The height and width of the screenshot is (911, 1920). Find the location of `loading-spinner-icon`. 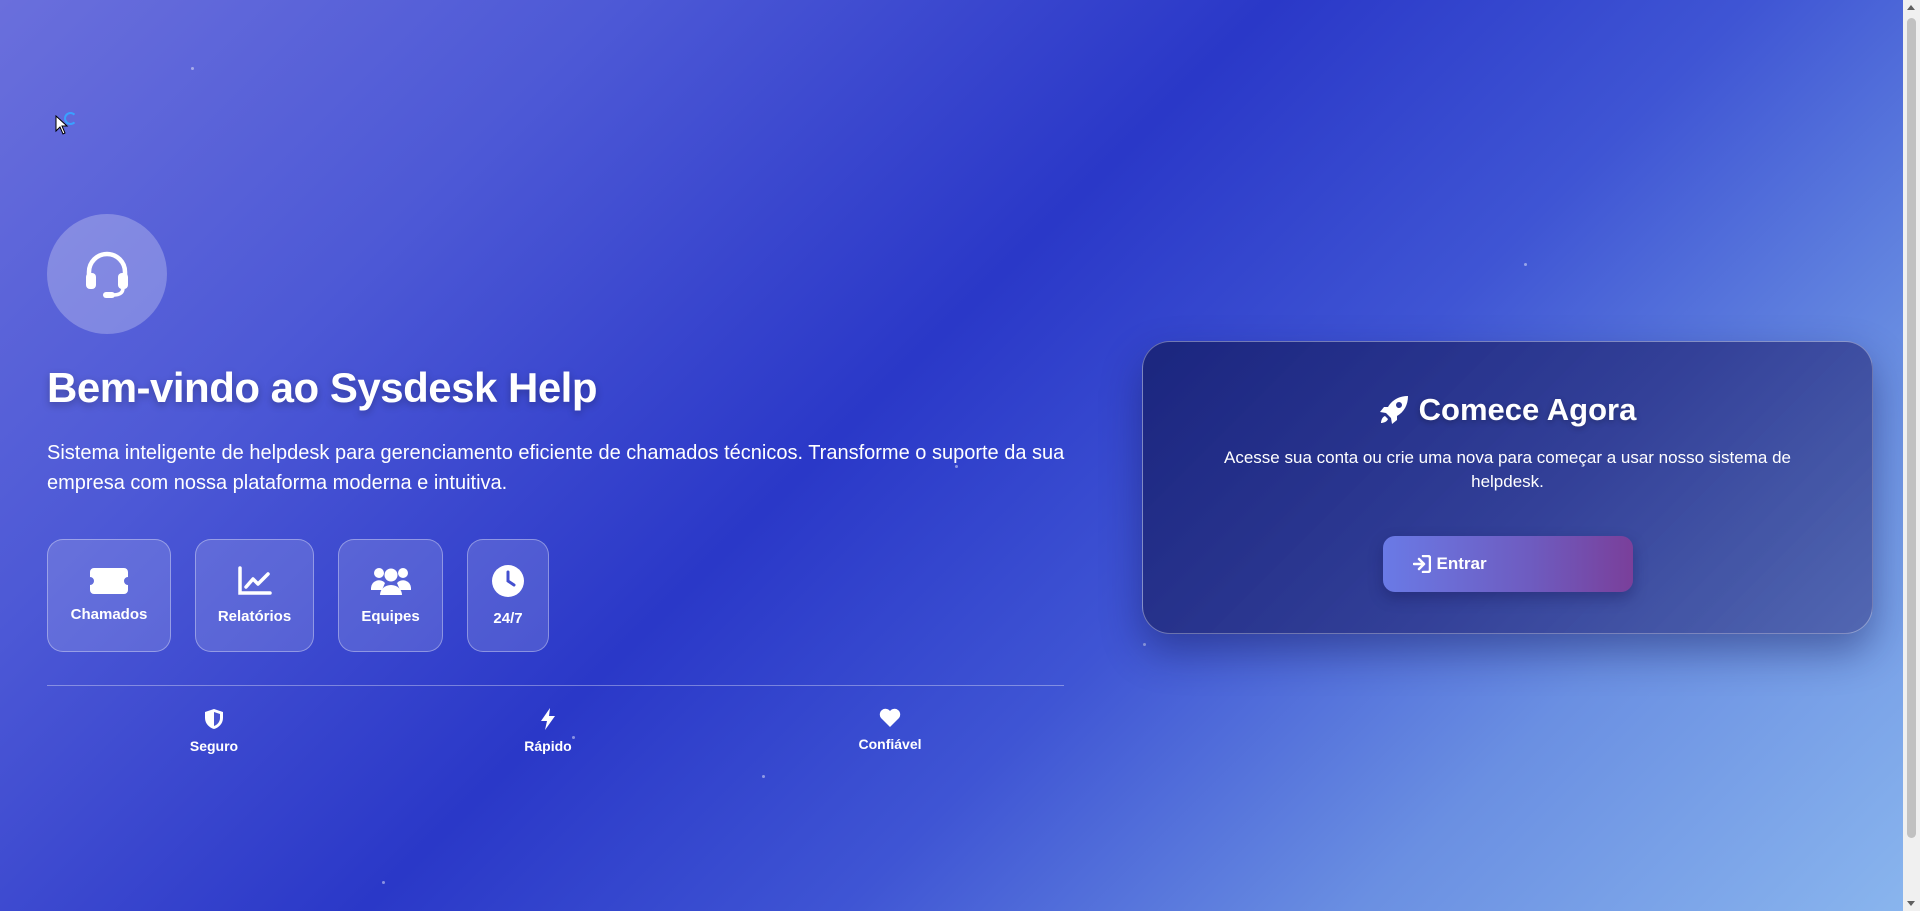

loading-spinner-icon is located at coordinates (70, 118).